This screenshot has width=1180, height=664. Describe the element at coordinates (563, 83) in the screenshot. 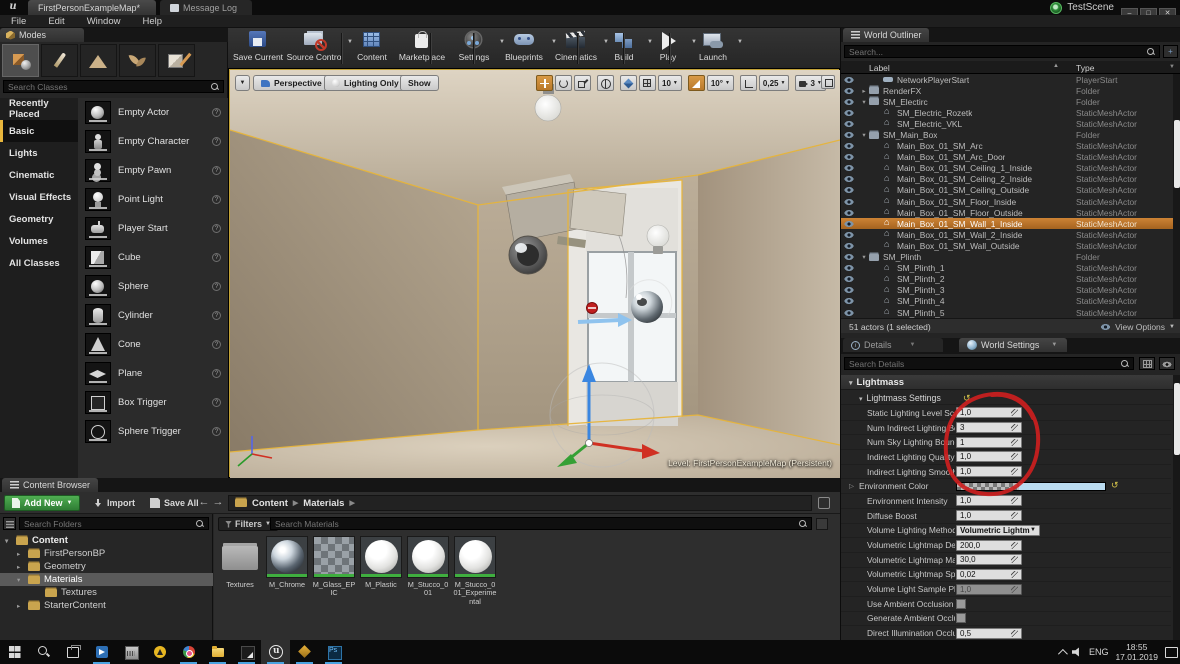

I see `rotate-tool-button` at that location.